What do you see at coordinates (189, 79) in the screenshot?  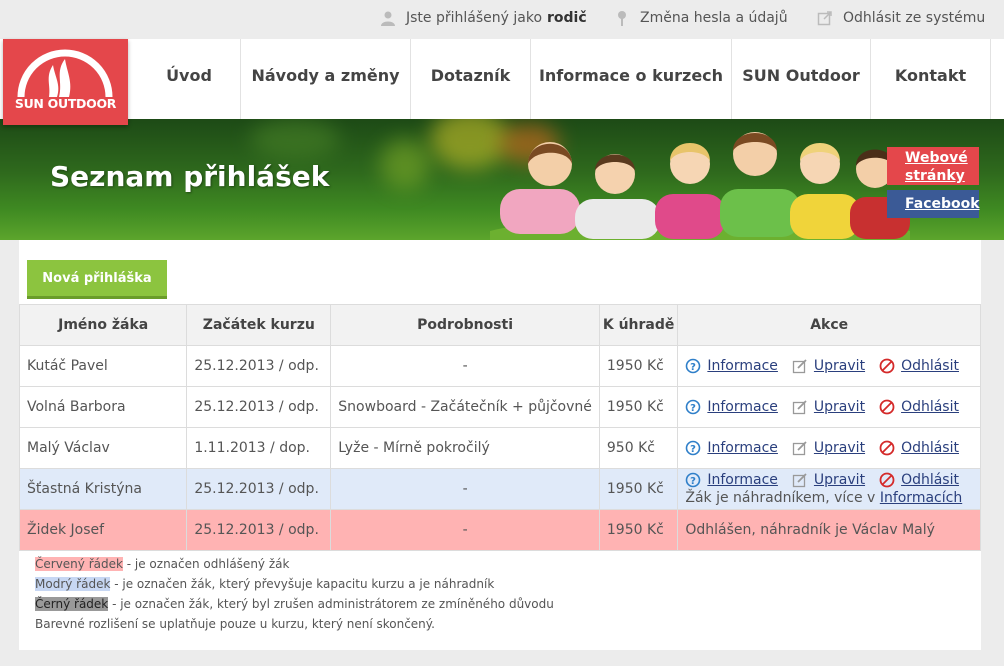 I see `menu-item-uvod: Úvod` at bounding box center [189, 79].